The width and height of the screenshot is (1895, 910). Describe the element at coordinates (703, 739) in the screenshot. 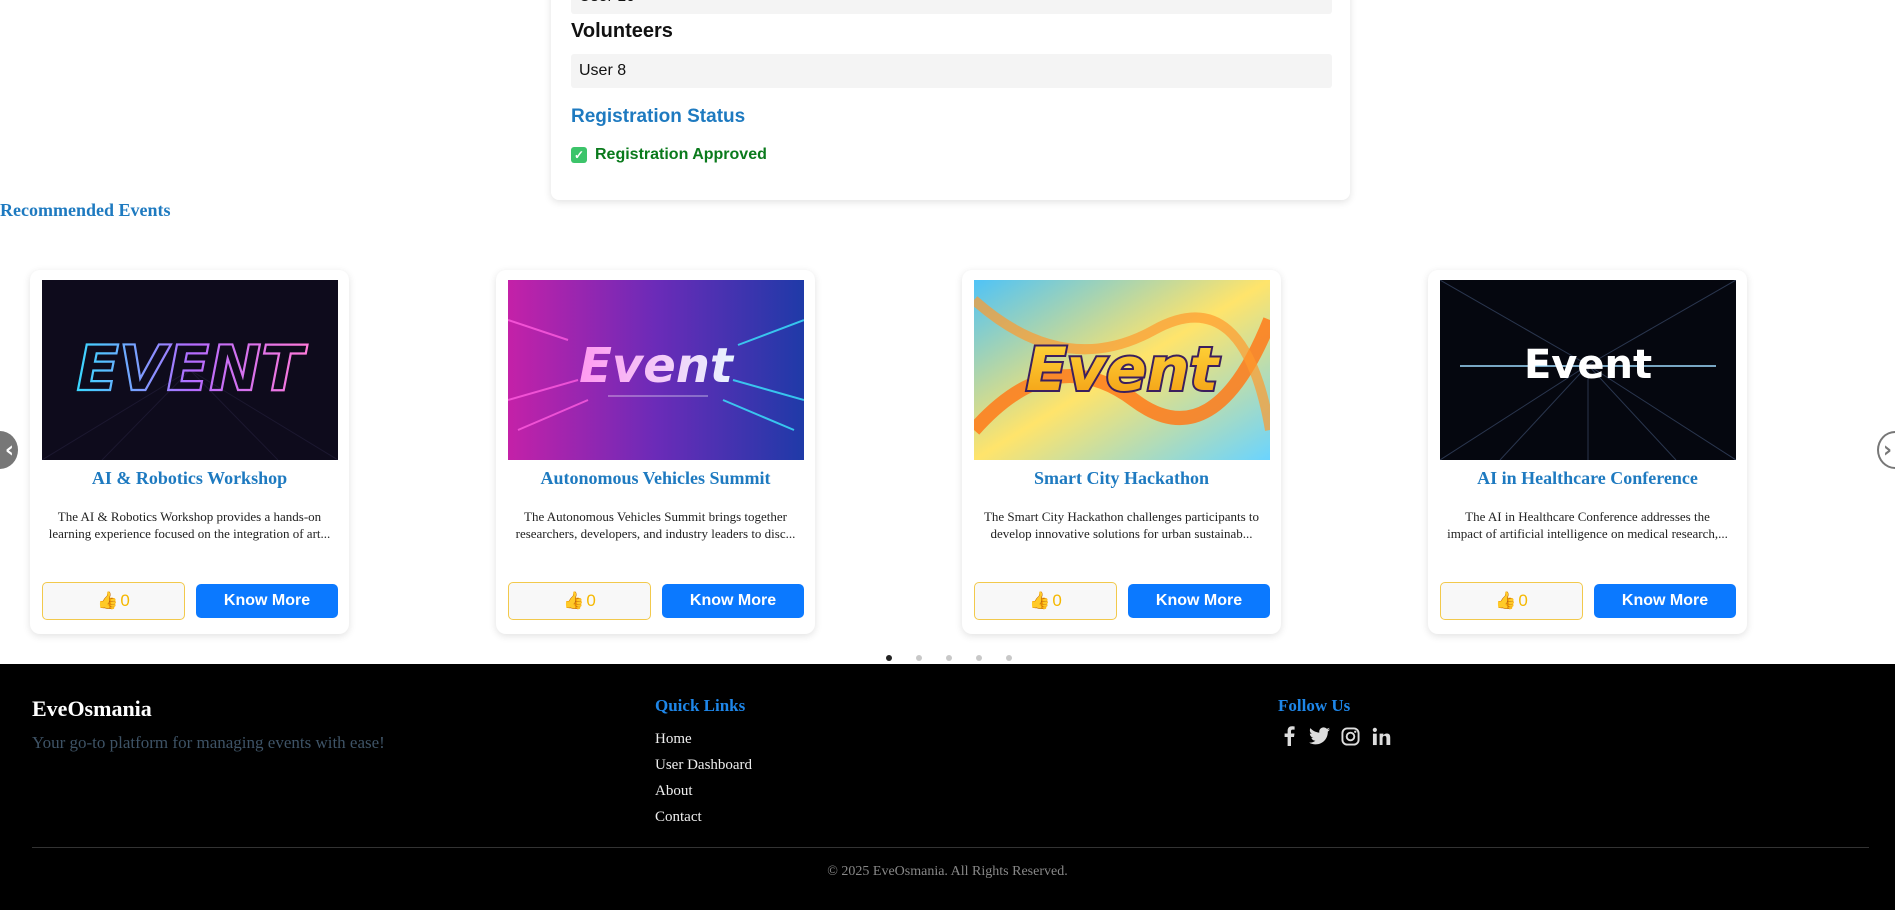

I see `footer-link-home: Home` at that location.